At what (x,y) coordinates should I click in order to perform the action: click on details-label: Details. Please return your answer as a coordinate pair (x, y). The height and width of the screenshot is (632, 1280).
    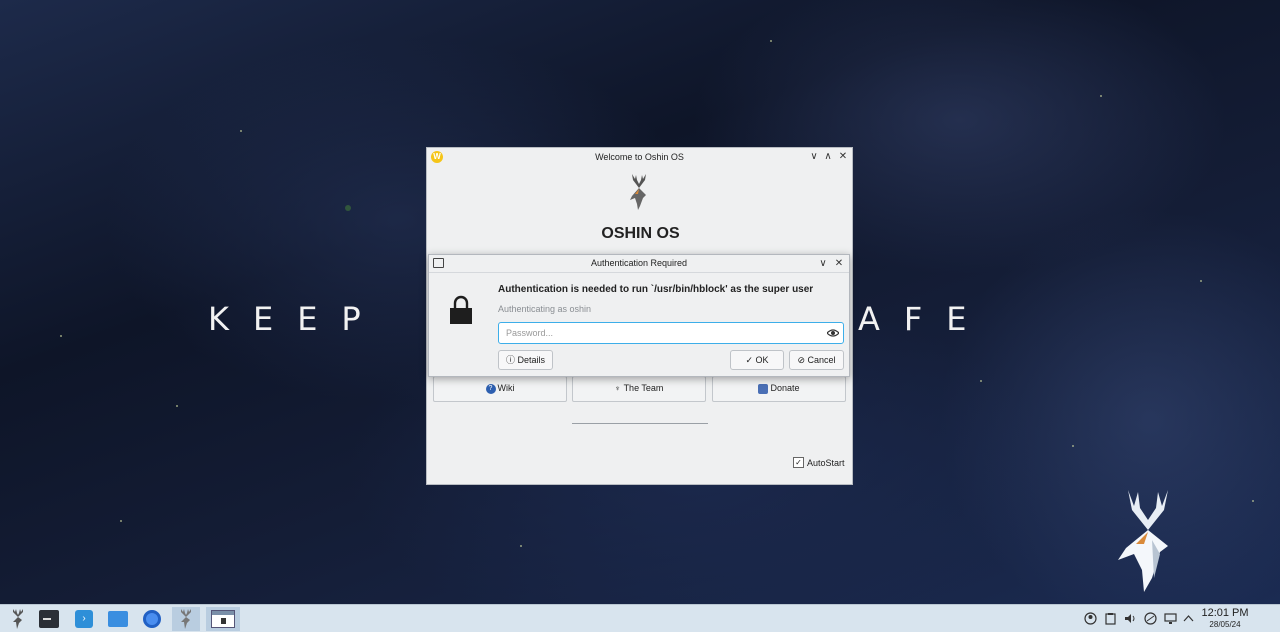
    Looking at the image, I should click on (531, 360).